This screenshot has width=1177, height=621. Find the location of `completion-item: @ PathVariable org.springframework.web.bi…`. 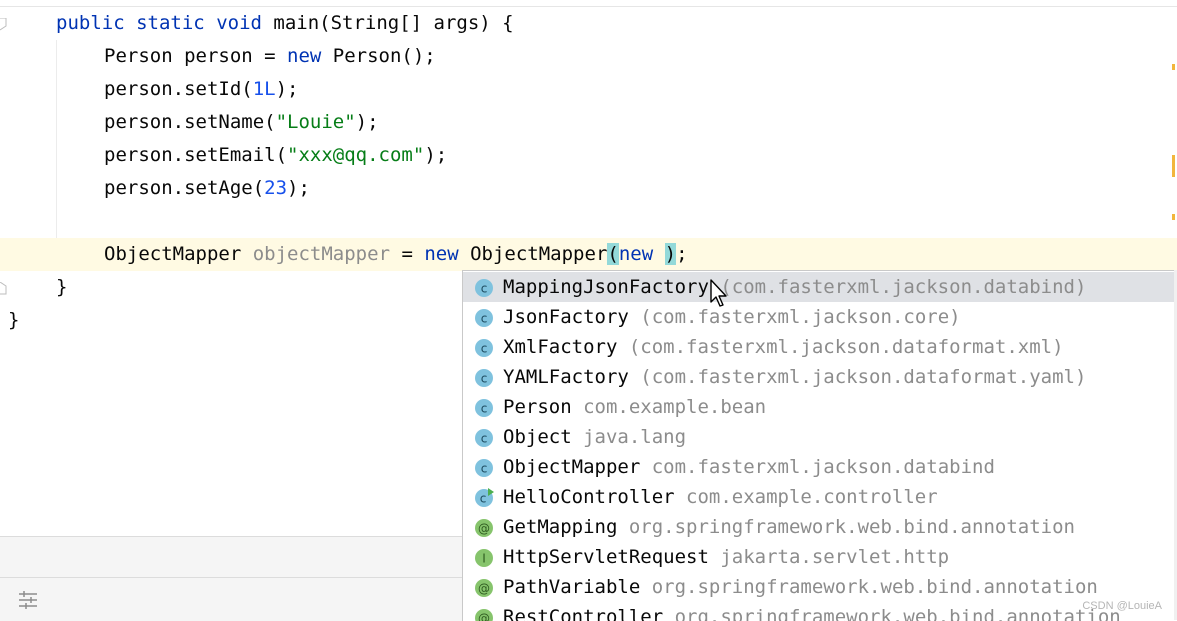

completion-item: @ PathVariable org.springframework.web.bi… is located at coordinates (819, 587).